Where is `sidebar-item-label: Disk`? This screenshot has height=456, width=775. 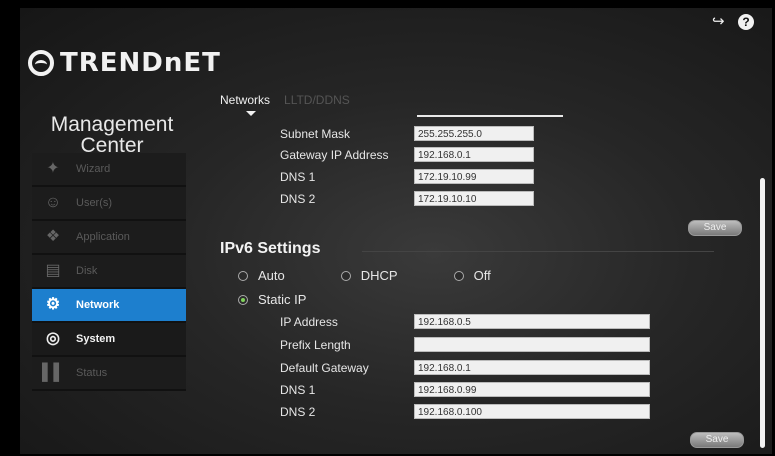 sidebar-item-label: Disk is located at coordinates (87, 271).